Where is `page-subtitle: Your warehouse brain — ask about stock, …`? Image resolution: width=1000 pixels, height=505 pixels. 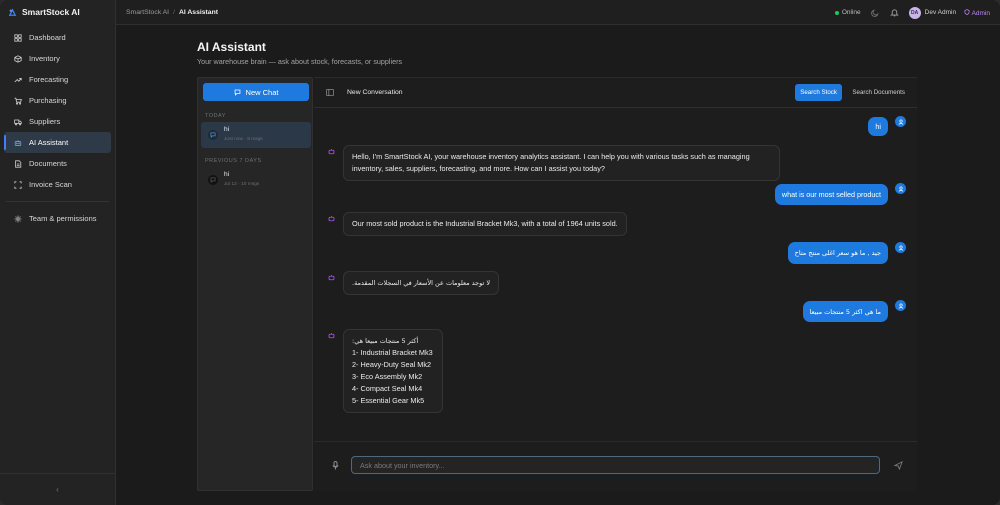 page-subtitle: Your warehouse brain — ask about stock, … is located at coordinates (300, 61).